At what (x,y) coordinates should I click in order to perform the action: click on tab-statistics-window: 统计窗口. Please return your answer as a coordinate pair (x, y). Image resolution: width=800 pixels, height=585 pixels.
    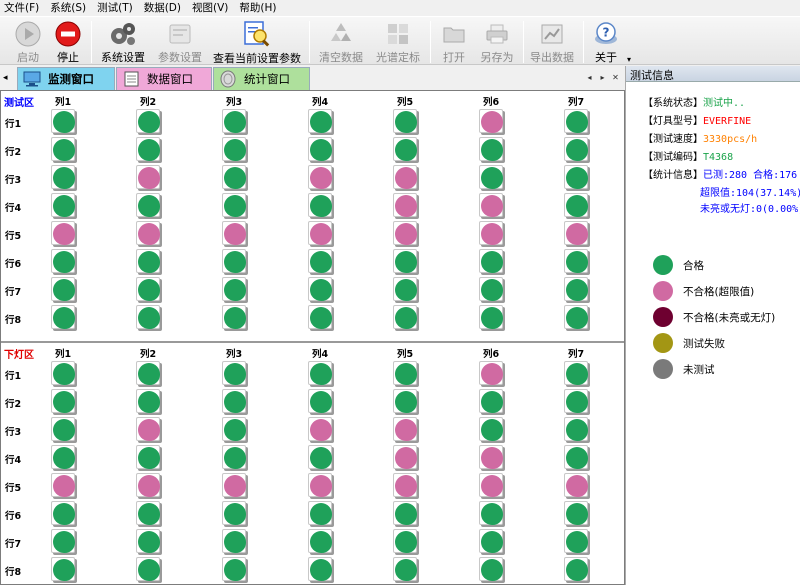
    Looking at the image, I should click on (261, 78).